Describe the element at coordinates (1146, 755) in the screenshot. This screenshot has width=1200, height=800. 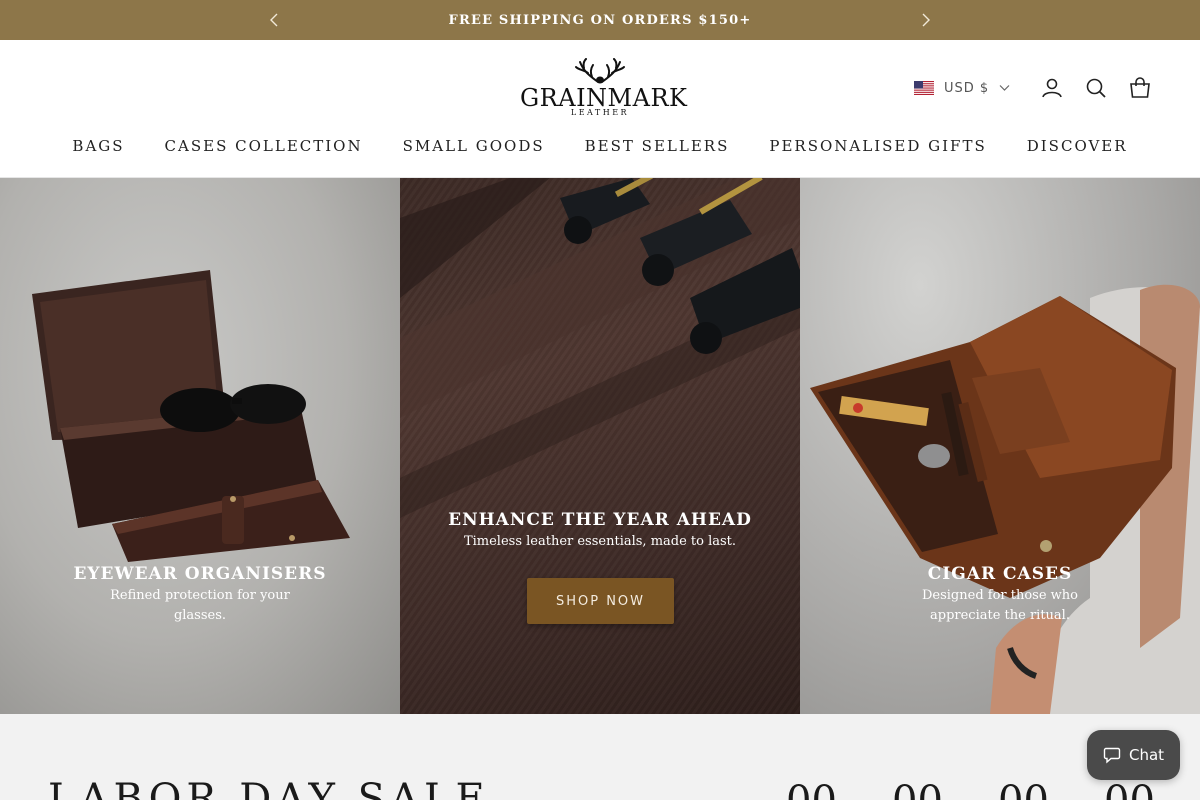
I see `chat-label: Chat` at that location.